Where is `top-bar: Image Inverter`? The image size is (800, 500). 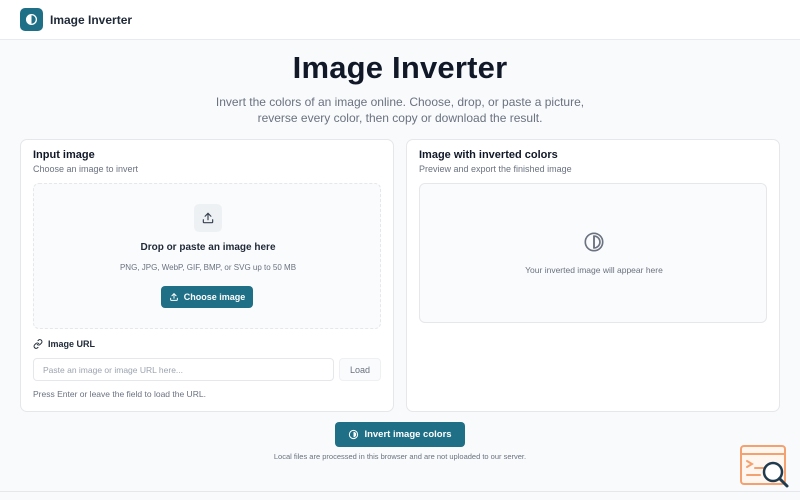
top-bar: Image Inverter is located at coordinates (400, 20).